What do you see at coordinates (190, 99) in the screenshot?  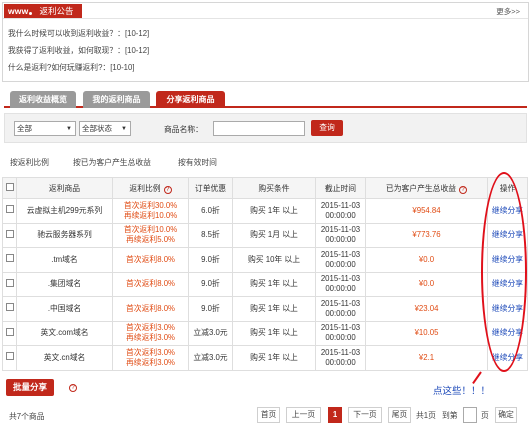 I see `tab-share-products: 分享返利商品` at bounding box center [190, 99].